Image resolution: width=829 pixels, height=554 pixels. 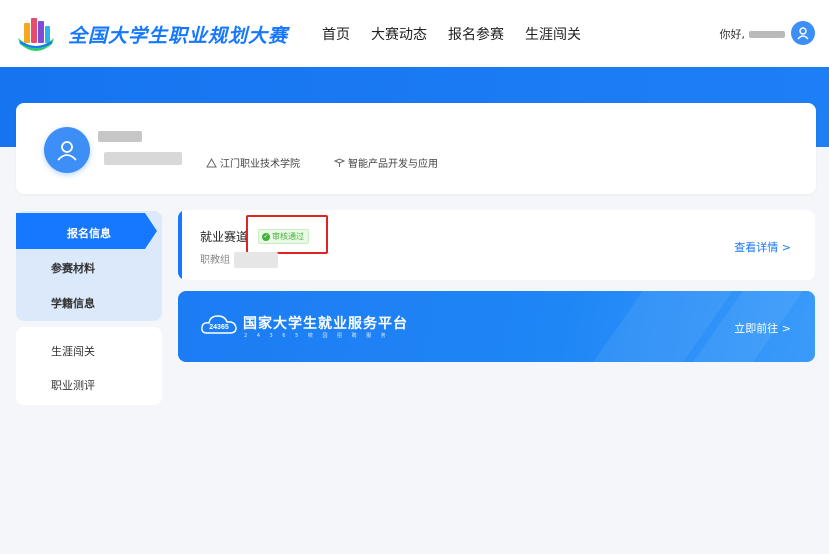 What do you see at coordinates (762, 247) in the screenshot?
I see `view-details-link: 查看详情 >` at bounding box center [762, 247].